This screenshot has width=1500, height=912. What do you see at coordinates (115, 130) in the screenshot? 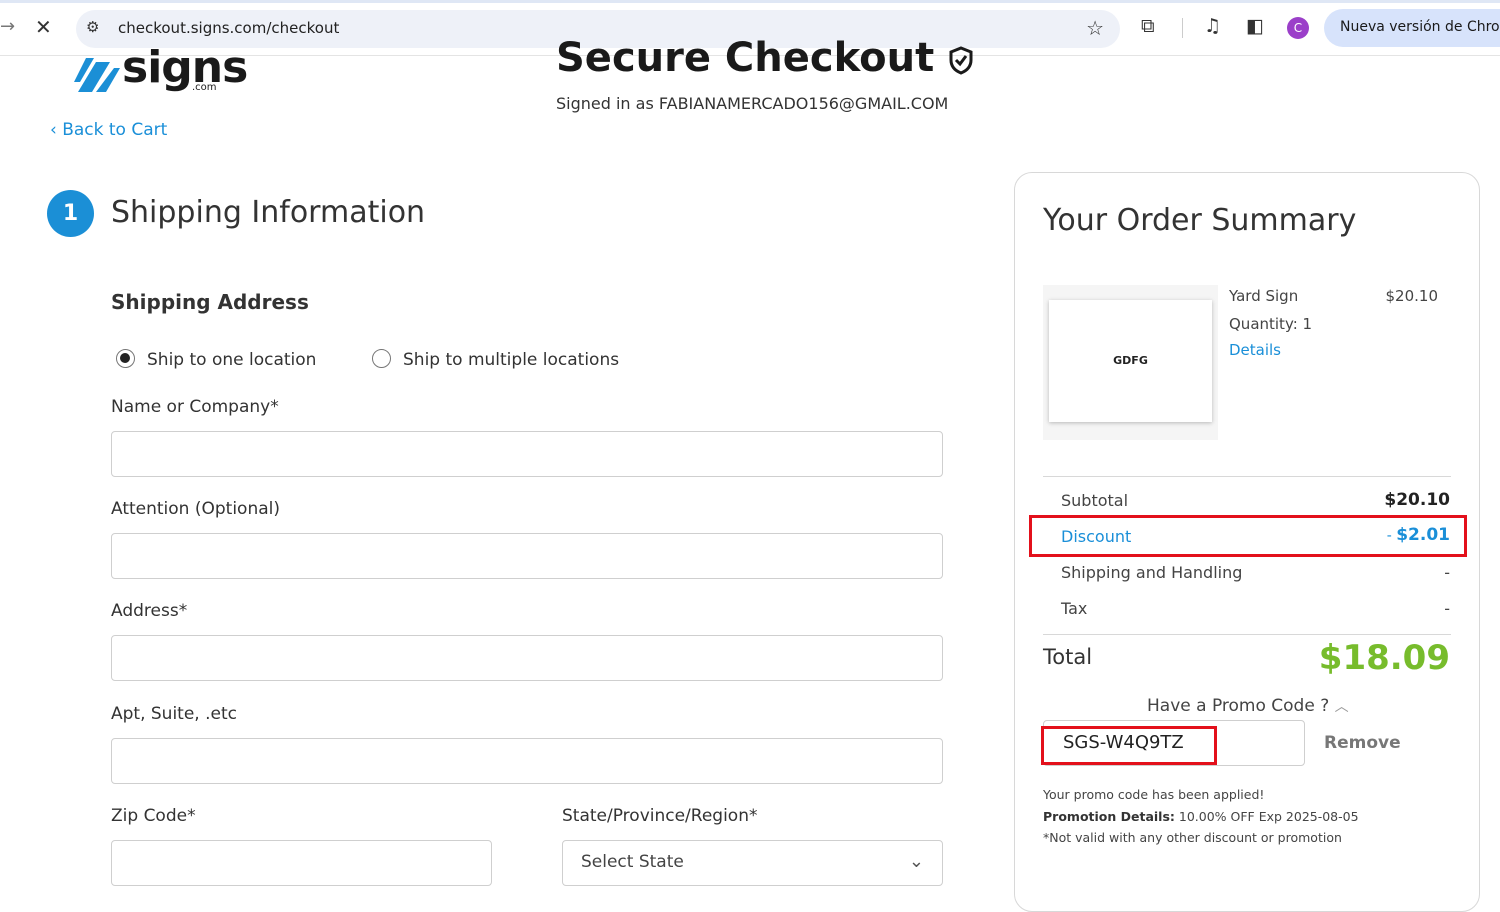
I see `back-to-cart-label: Back to Cart` at bounding box center [115, 130].